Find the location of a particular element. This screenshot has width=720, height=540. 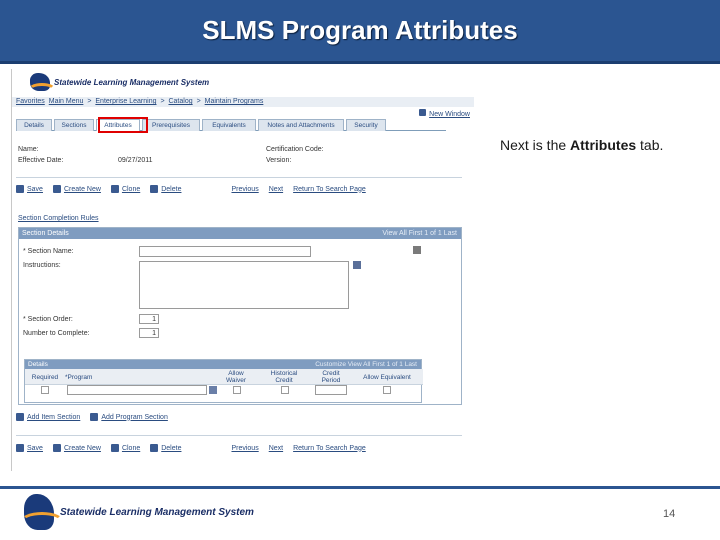

screenshot-header: Statewide Learning Management System is located at coordinates (243, 83).